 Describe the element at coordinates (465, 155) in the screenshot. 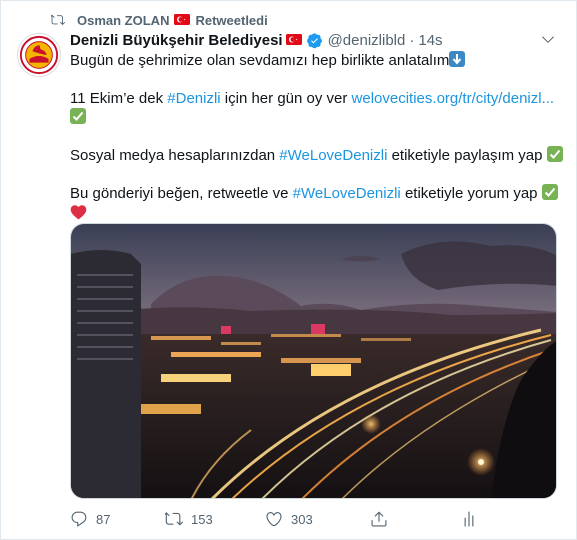

I see `tweet-text-segment: etiketiyle paylaşım yap` at that location.